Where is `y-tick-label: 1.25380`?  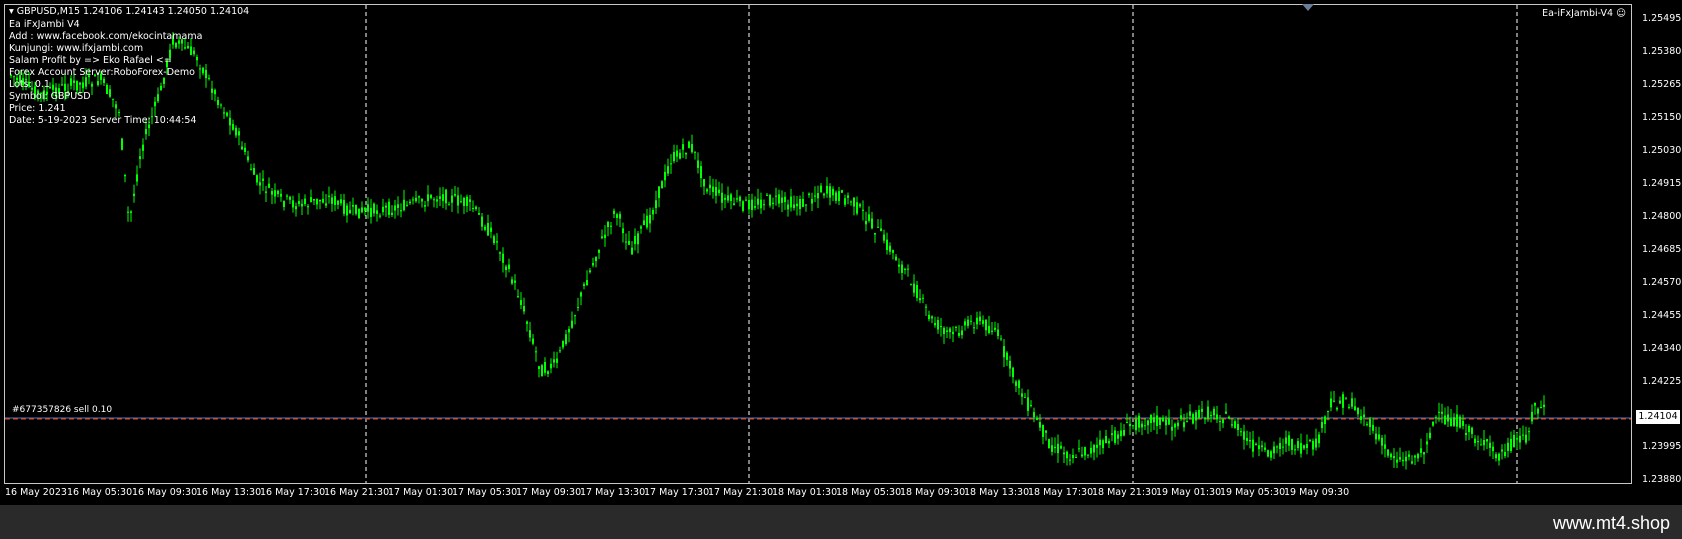 y-tick-label: 1.25380 is located at coordinates (1662, 51).